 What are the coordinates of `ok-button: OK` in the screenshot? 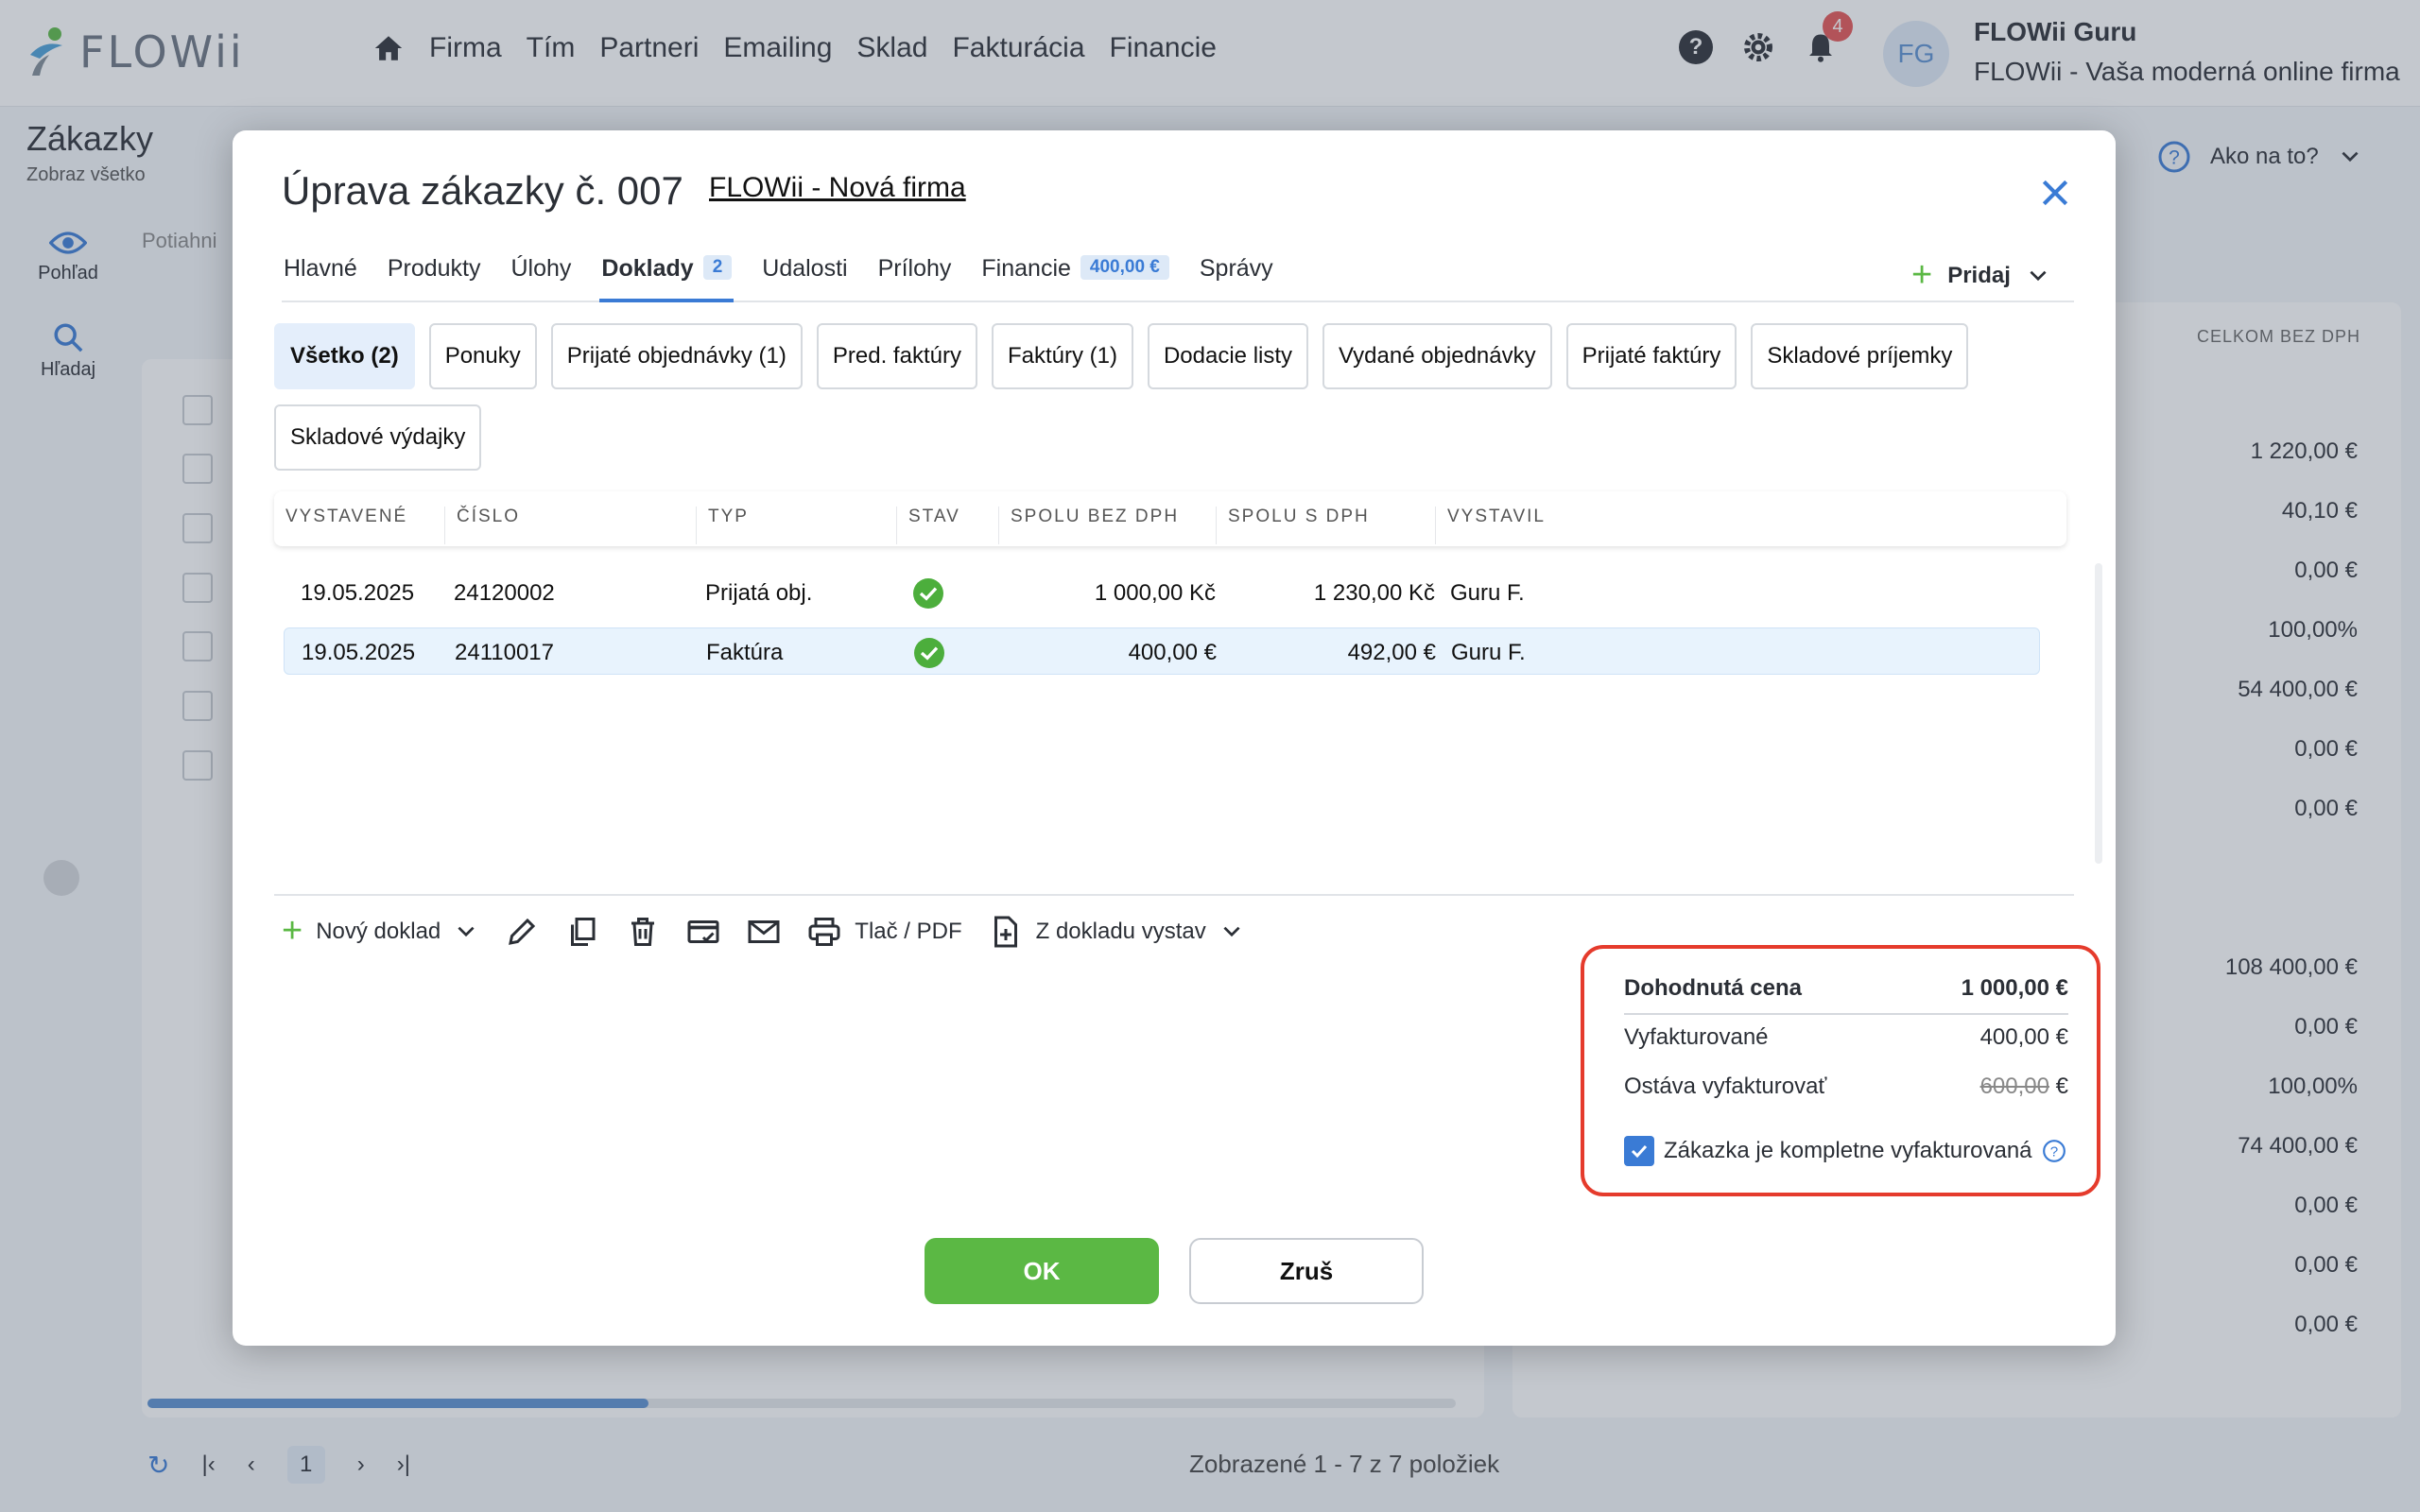 It's located at (1042, 1271).